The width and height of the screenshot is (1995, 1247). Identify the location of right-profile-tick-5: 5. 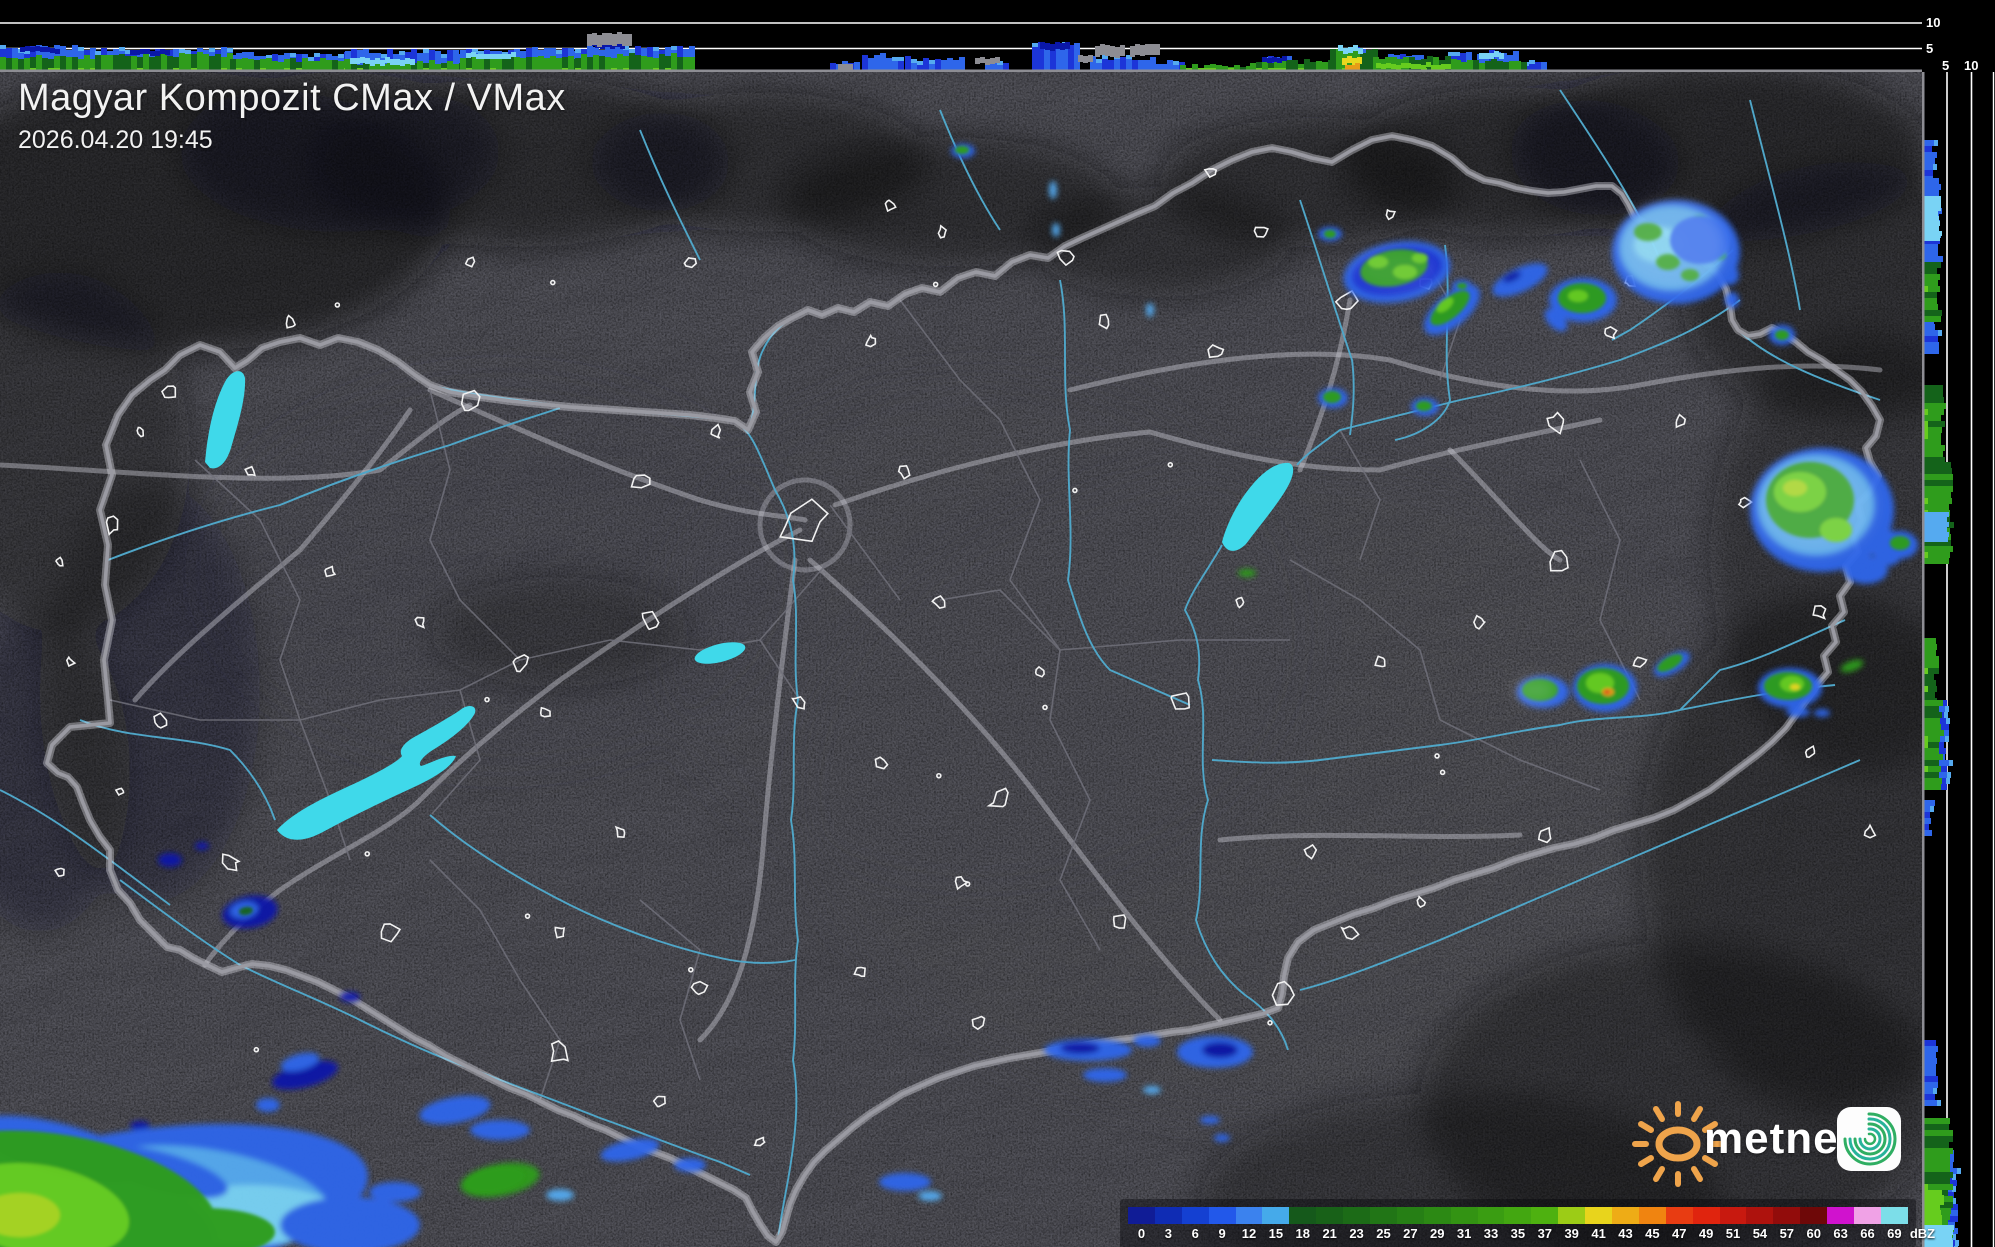
(1946, 65).